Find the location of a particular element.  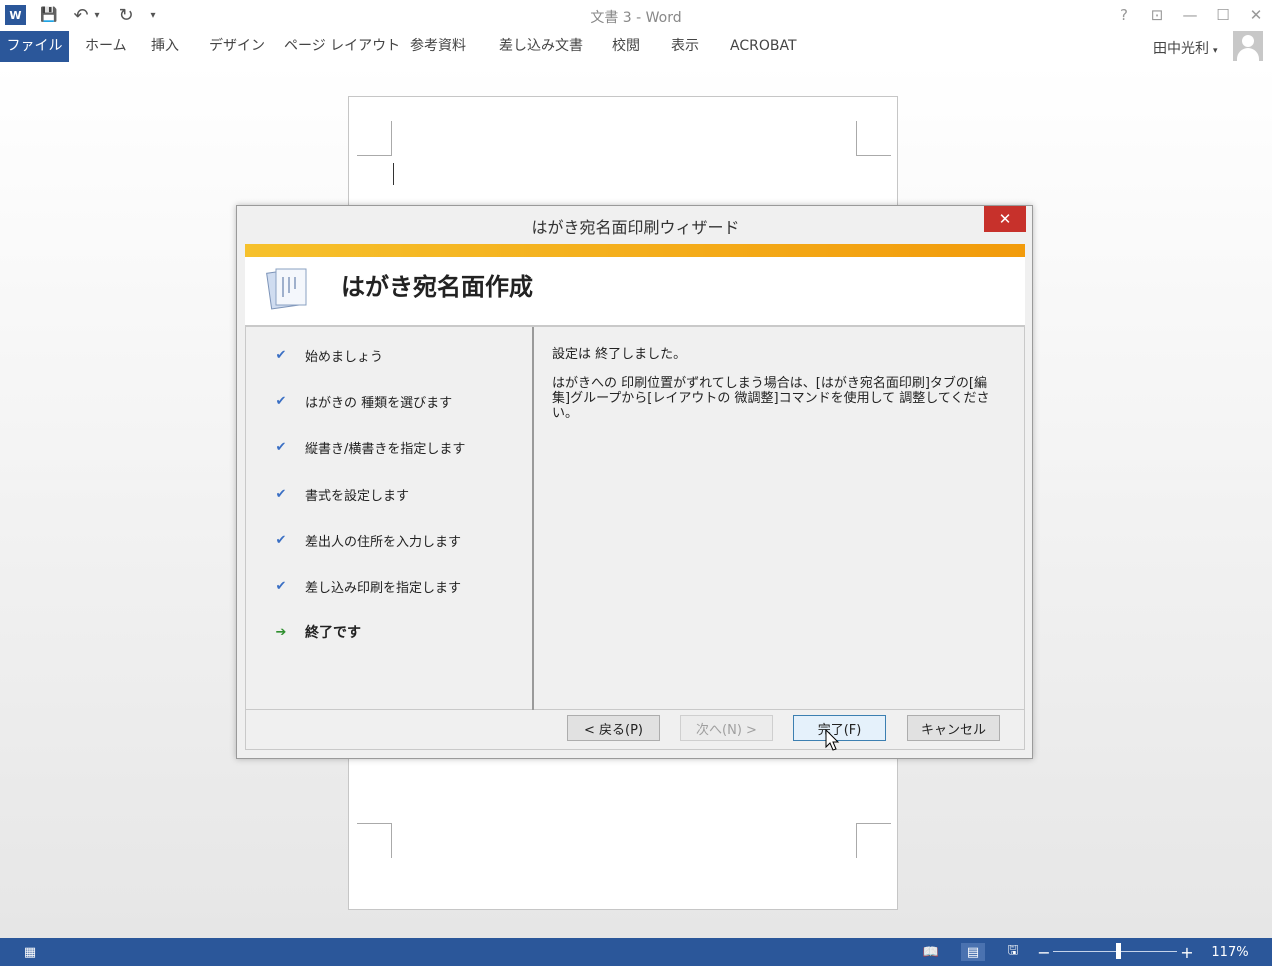

wizard-step: ✔ 縦書き/横書きを指定します is located at coordinates (370, 447).